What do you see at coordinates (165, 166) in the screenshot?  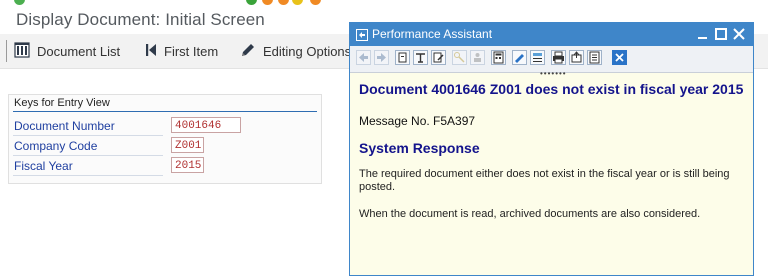 I see `fiscal-year-row: Fiscal Year 2015` at bounding box center [165, 166].